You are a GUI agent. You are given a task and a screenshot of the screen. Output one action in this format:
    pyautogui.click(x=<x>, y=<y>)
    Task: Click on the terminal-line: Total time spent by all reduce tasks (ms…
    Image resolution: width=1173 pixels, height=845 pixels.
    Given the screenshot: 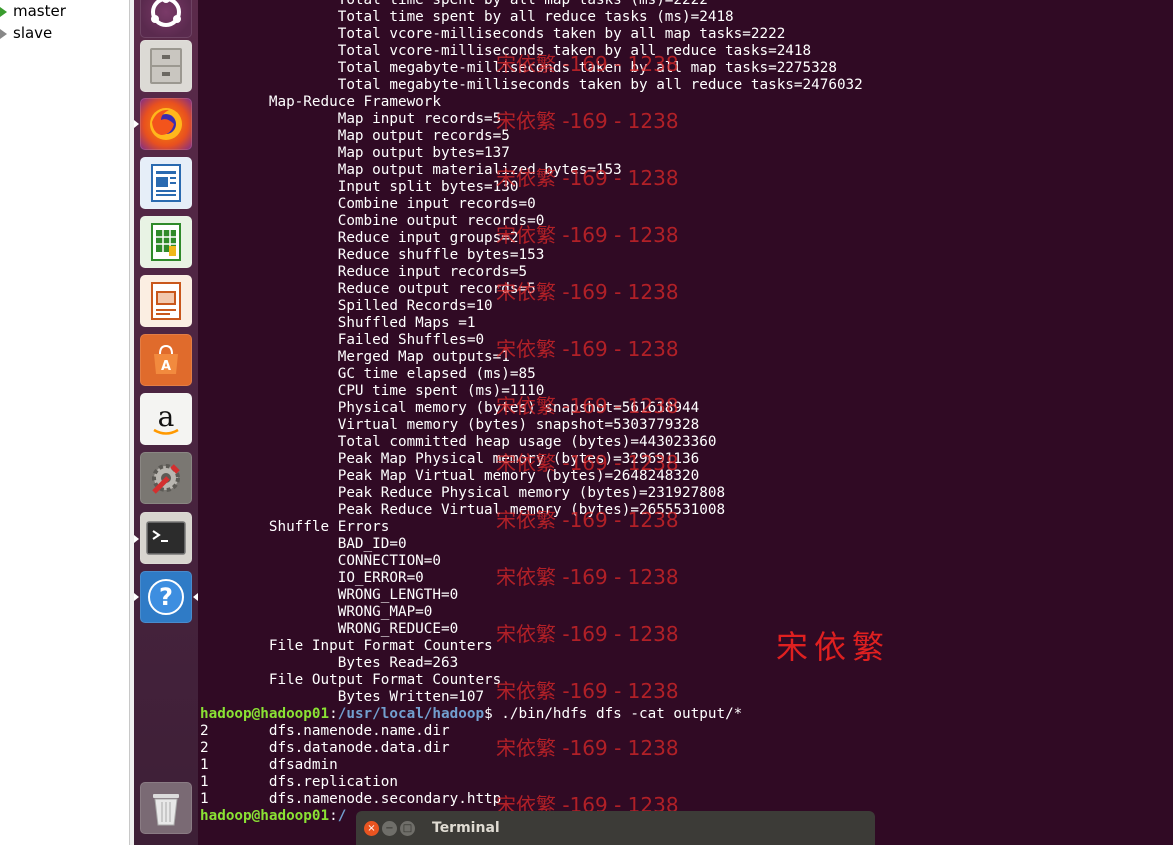 What is the action you would take?
    pyautogui.click(x=467, y=17)
    